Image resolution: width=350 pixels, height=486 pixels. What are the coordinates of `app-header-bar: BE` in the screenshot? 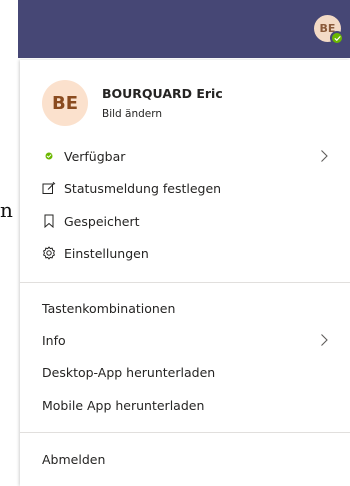 It's located at (184, 29).